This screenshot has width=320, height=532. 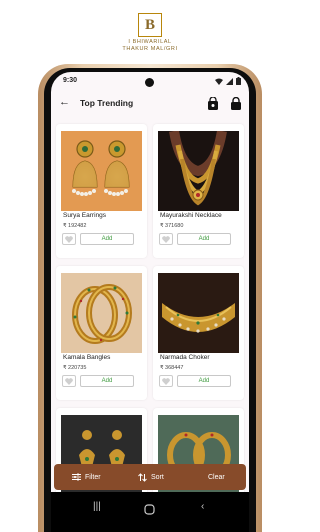 What do you see at coordinates (172, 226) in the screenshot?
I see `product-price: ₹ 371680` at bounding box center [172, 226].